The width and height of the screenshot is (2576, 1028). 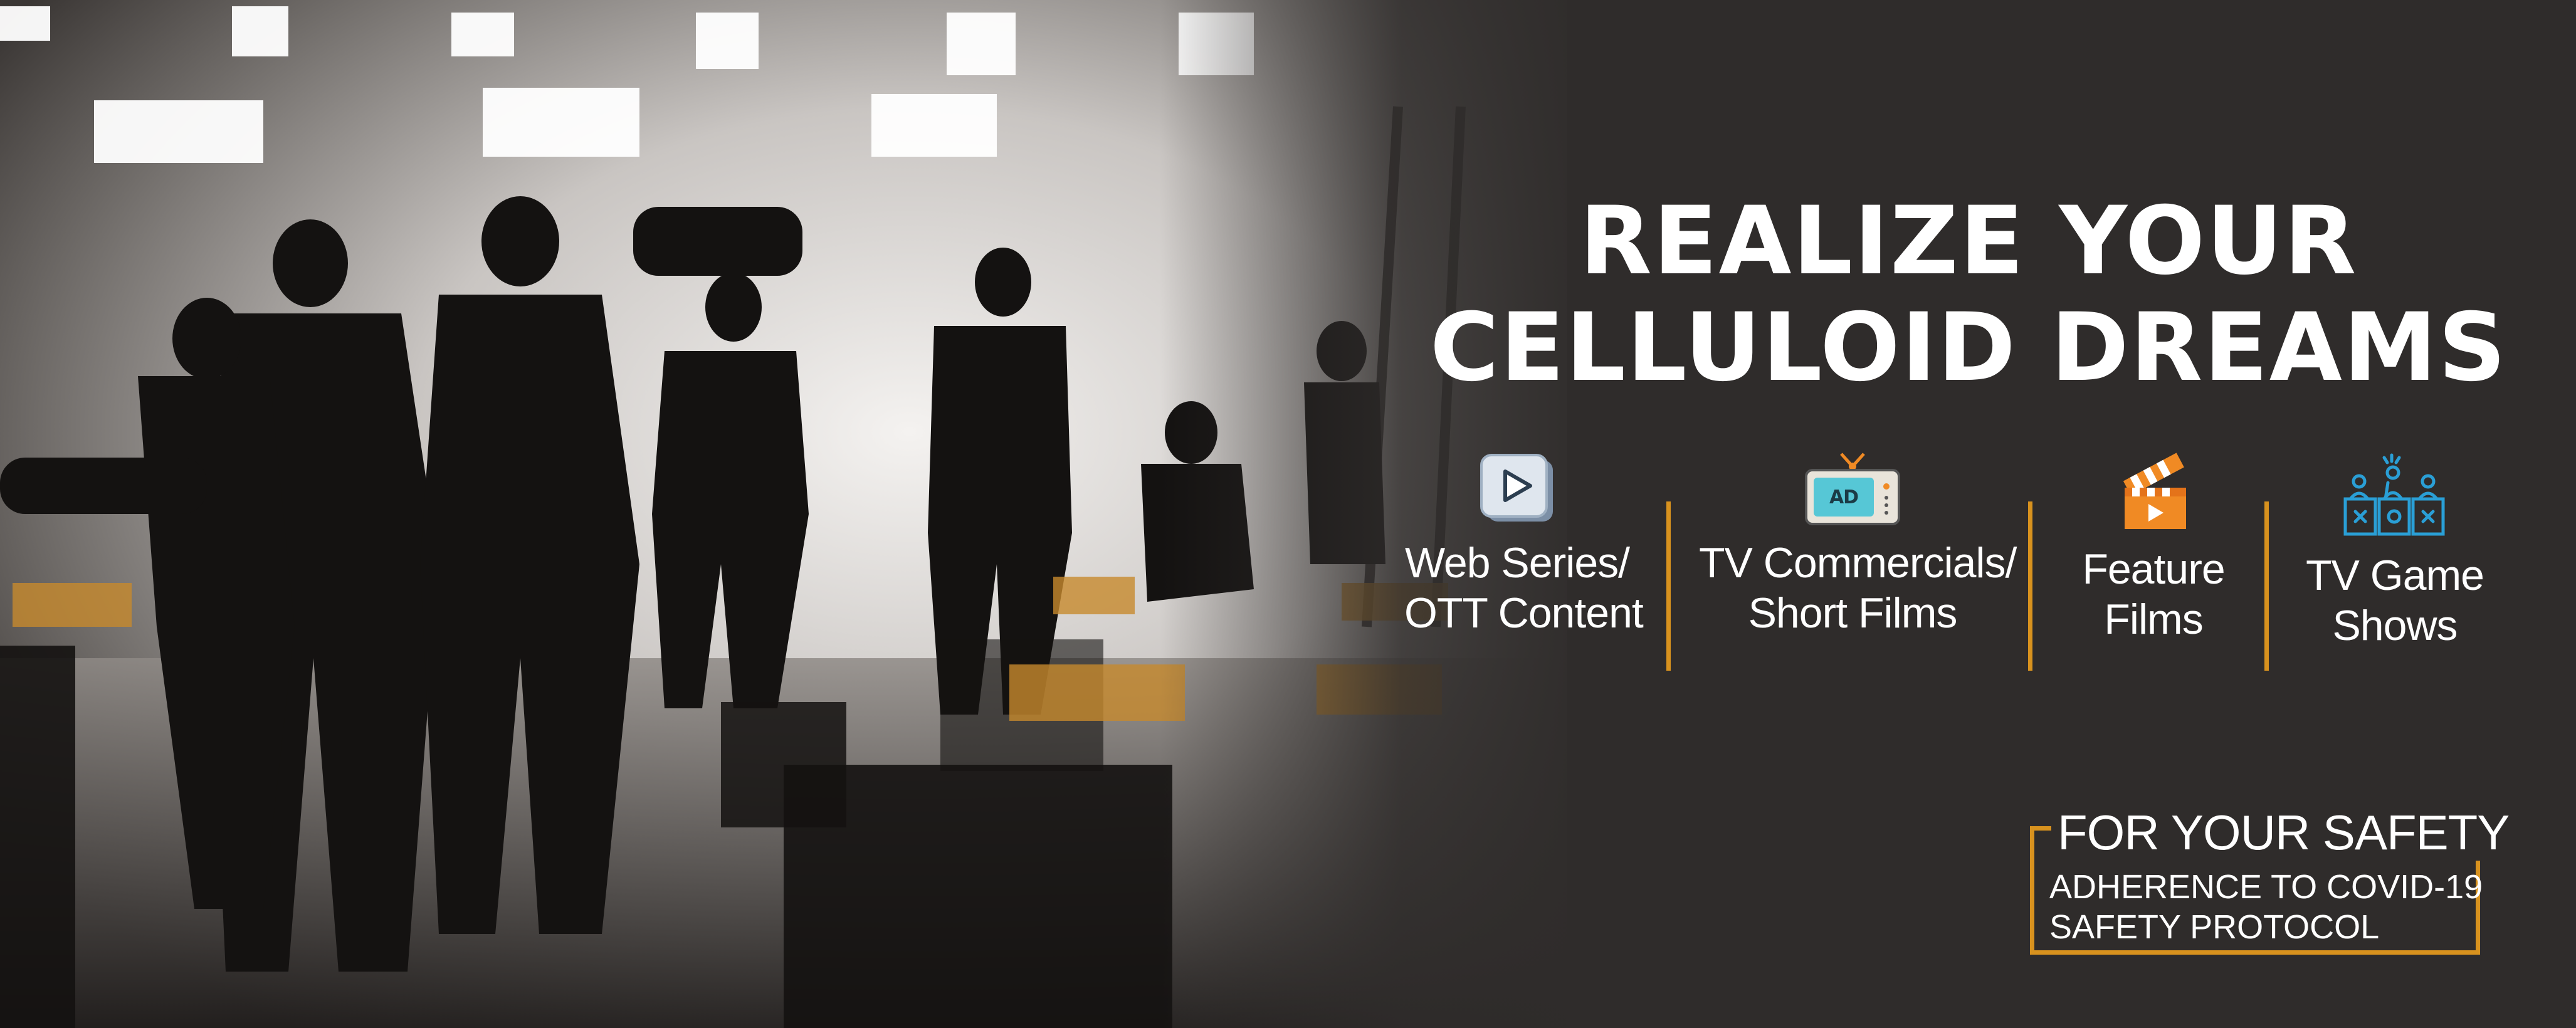 I want to click on tv-ad-icon: AD, so click(x=1852, y=489).